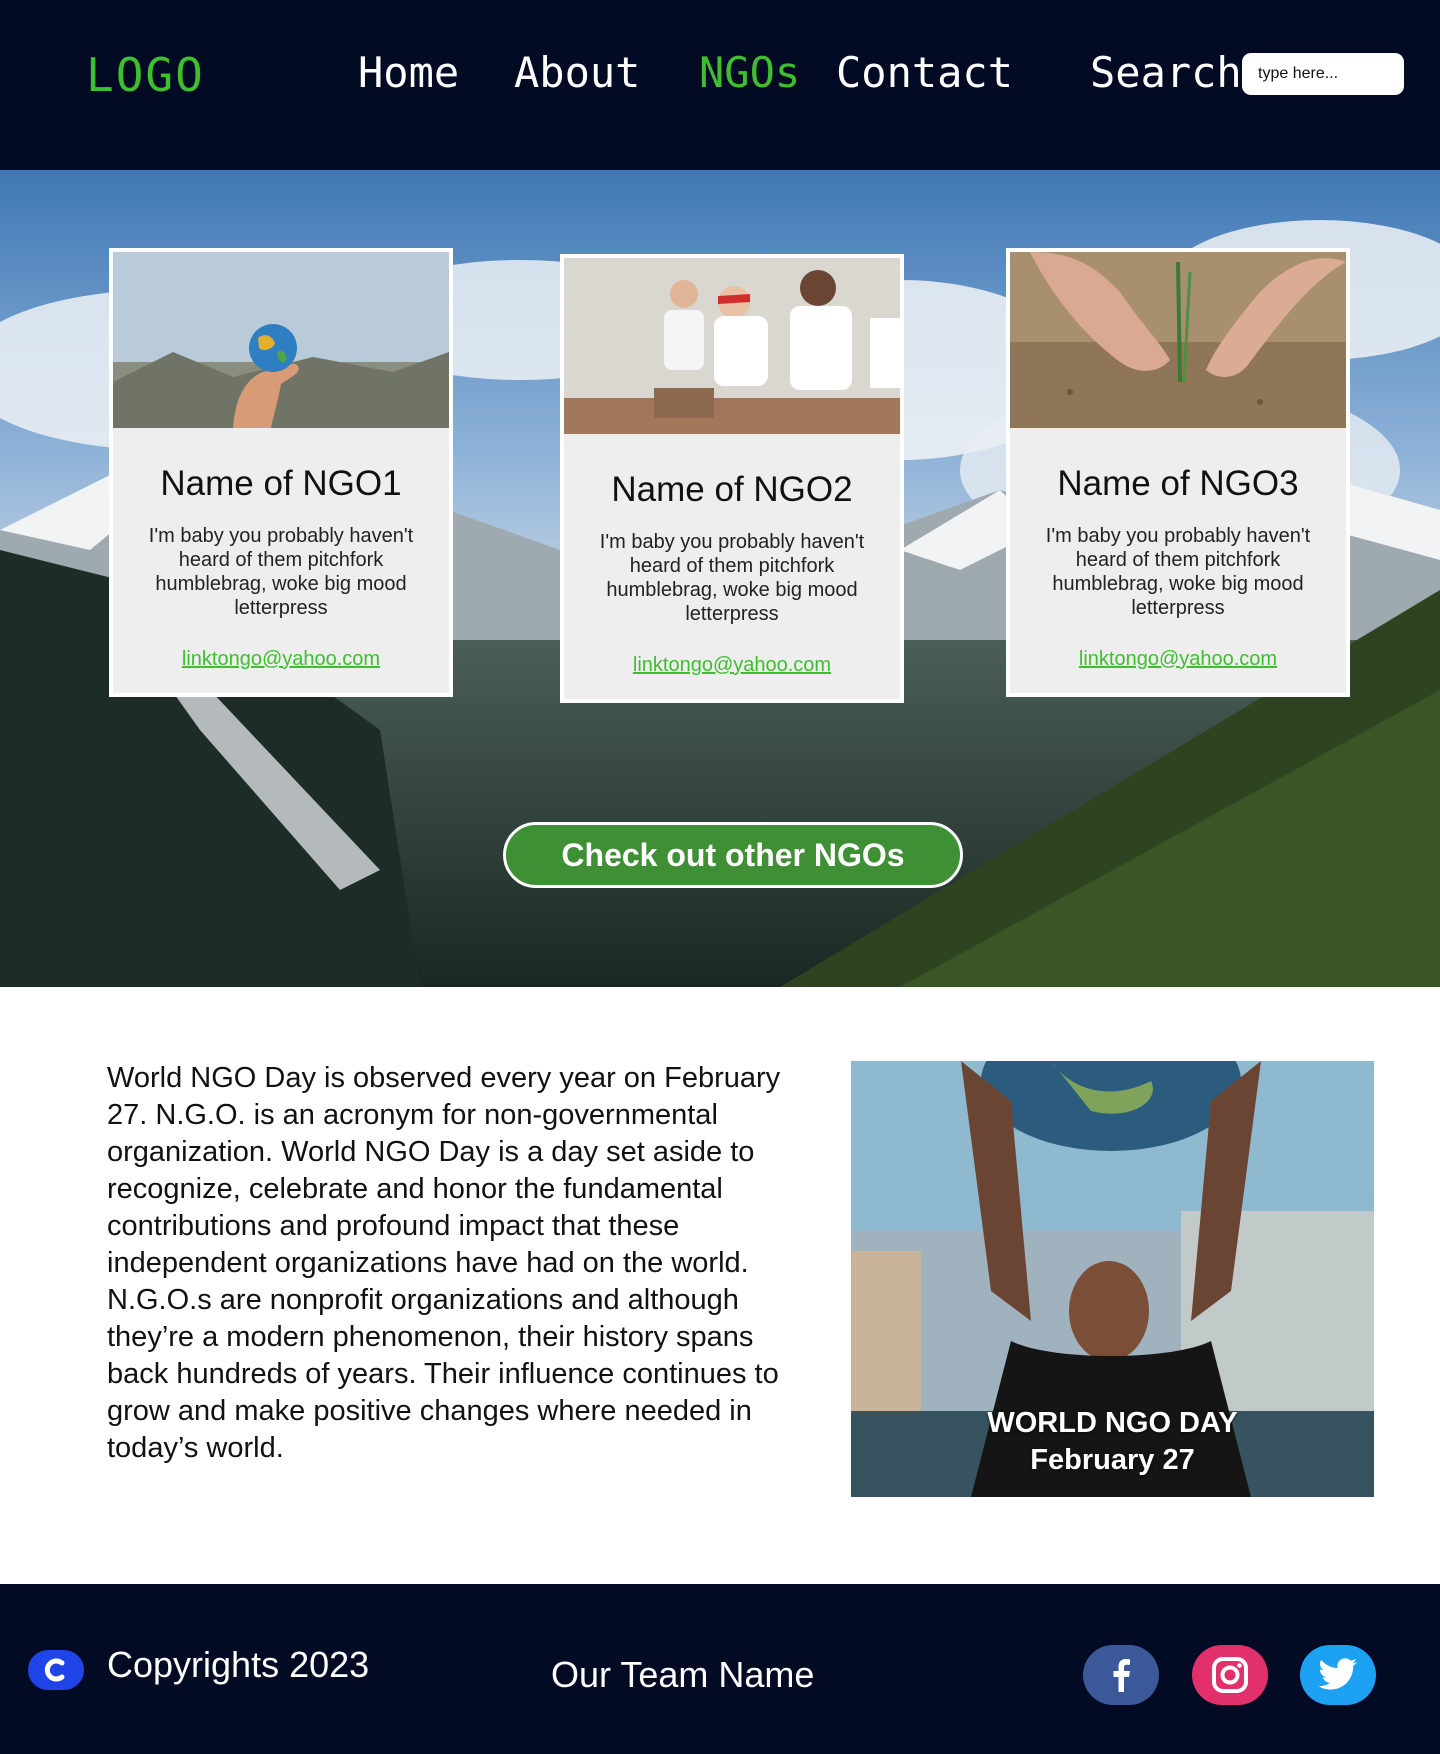 The image size is (1440, 1754). I want to click on logo: LOGO, so click(145, 75).